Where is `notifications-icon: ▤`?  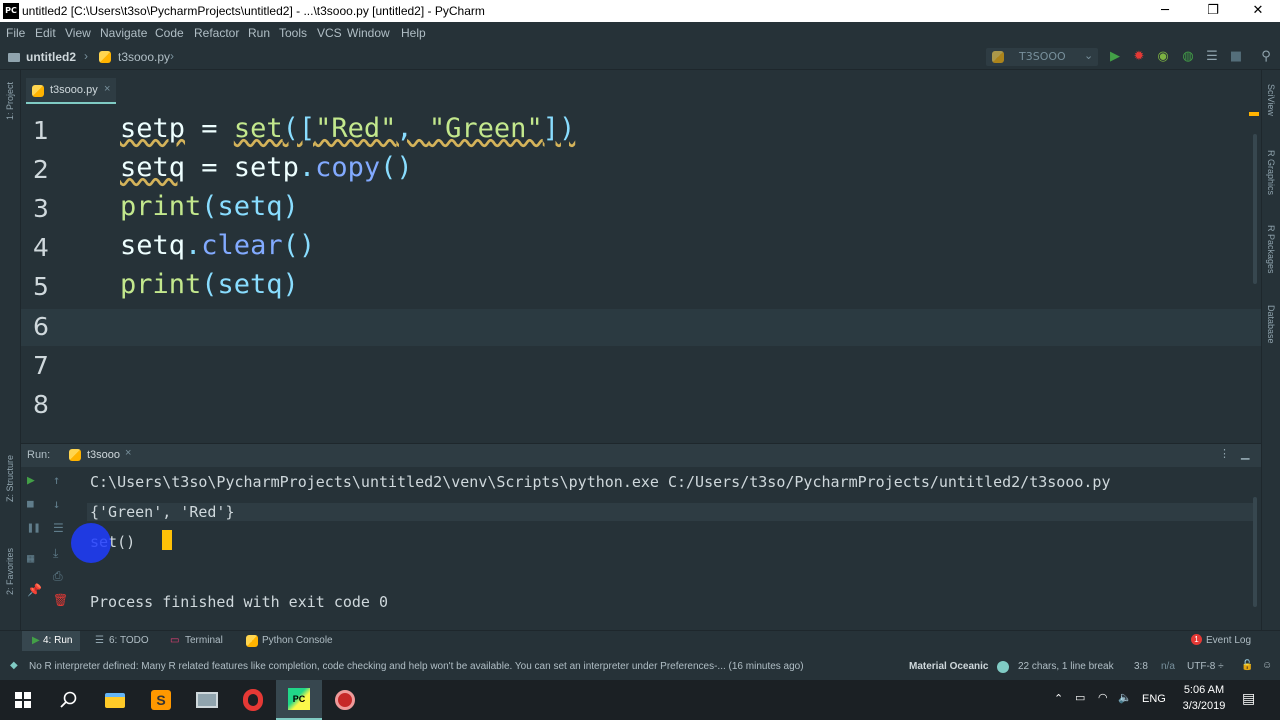 notifications-icon: ▤ is located at coordinates (1248, 698).